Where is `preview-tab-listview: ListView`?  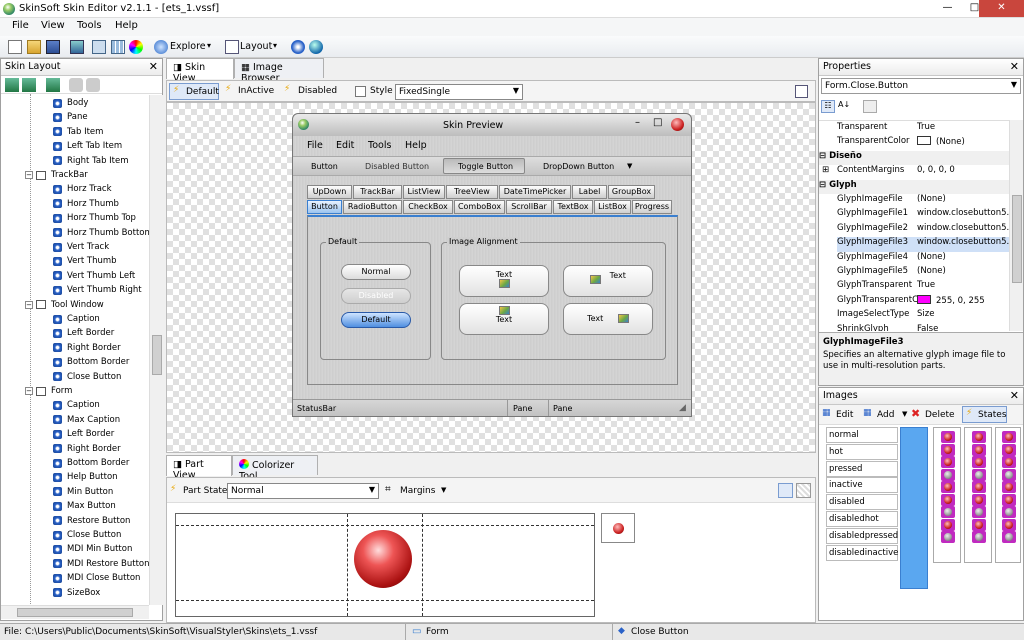 preview-tab-listview: ListView is located at coordinates (424, 192).